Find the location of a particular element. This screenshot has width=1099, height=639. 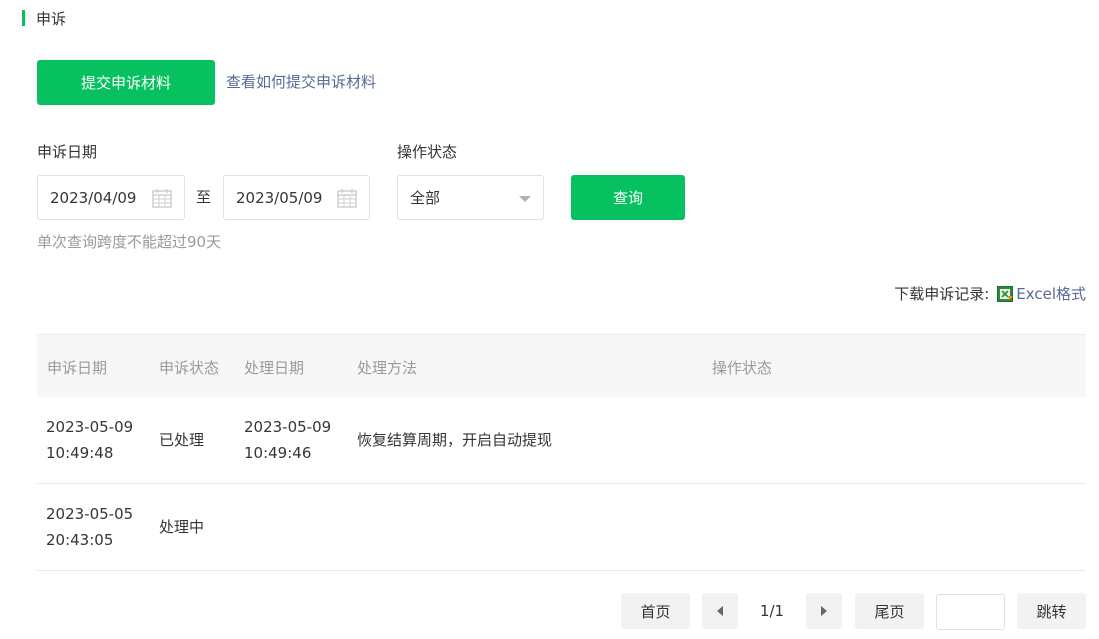

excel-download-link: Excel格式 is located at coordinates (1051, 293).